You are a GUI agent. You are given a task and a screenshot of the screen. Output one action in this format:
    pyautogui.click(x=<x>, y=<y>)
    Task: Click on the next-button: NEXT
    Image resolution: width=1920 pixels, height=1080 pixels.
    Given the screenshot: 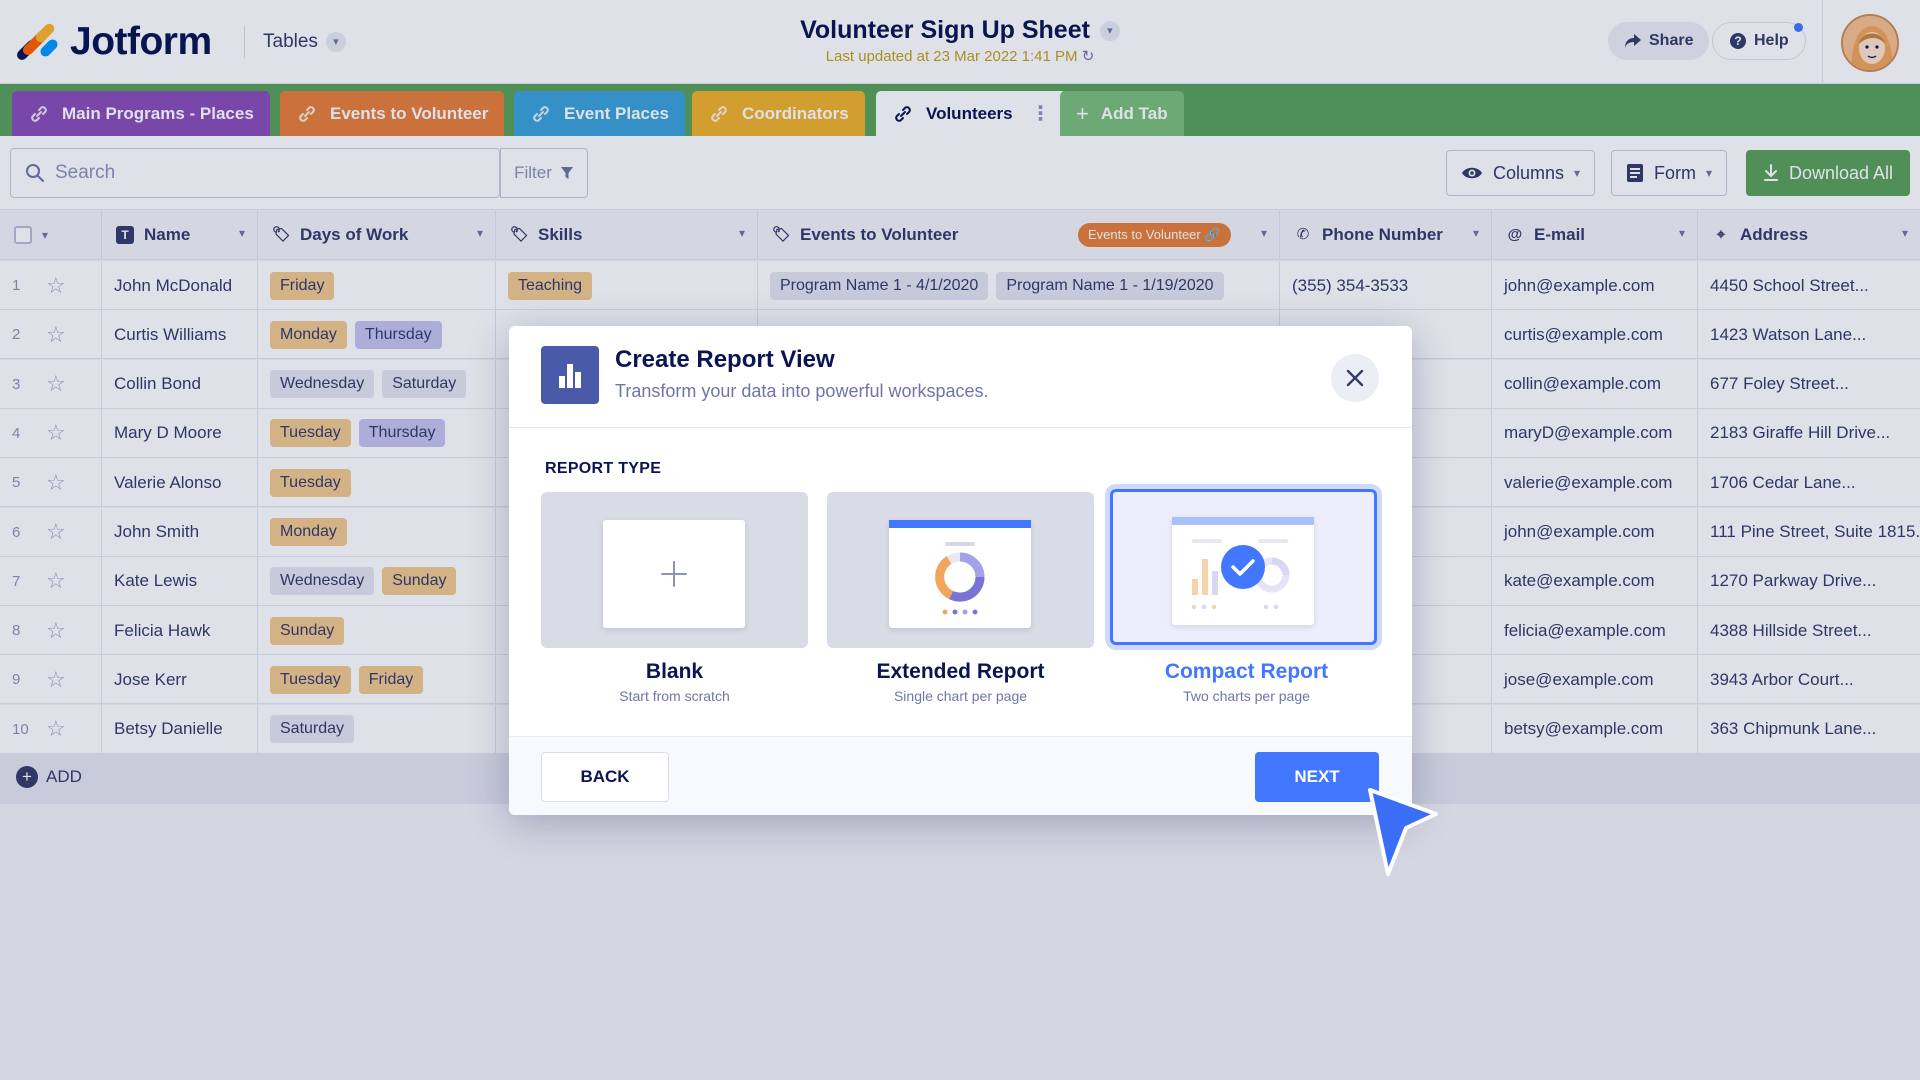 What is the action you would take?
    pyautogui.click(x=1317, y=777)
    